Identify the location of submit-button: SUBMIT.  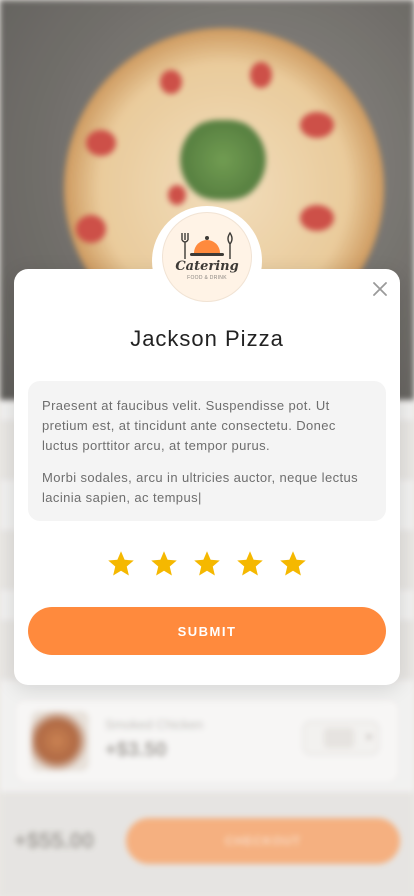
(207, 631).